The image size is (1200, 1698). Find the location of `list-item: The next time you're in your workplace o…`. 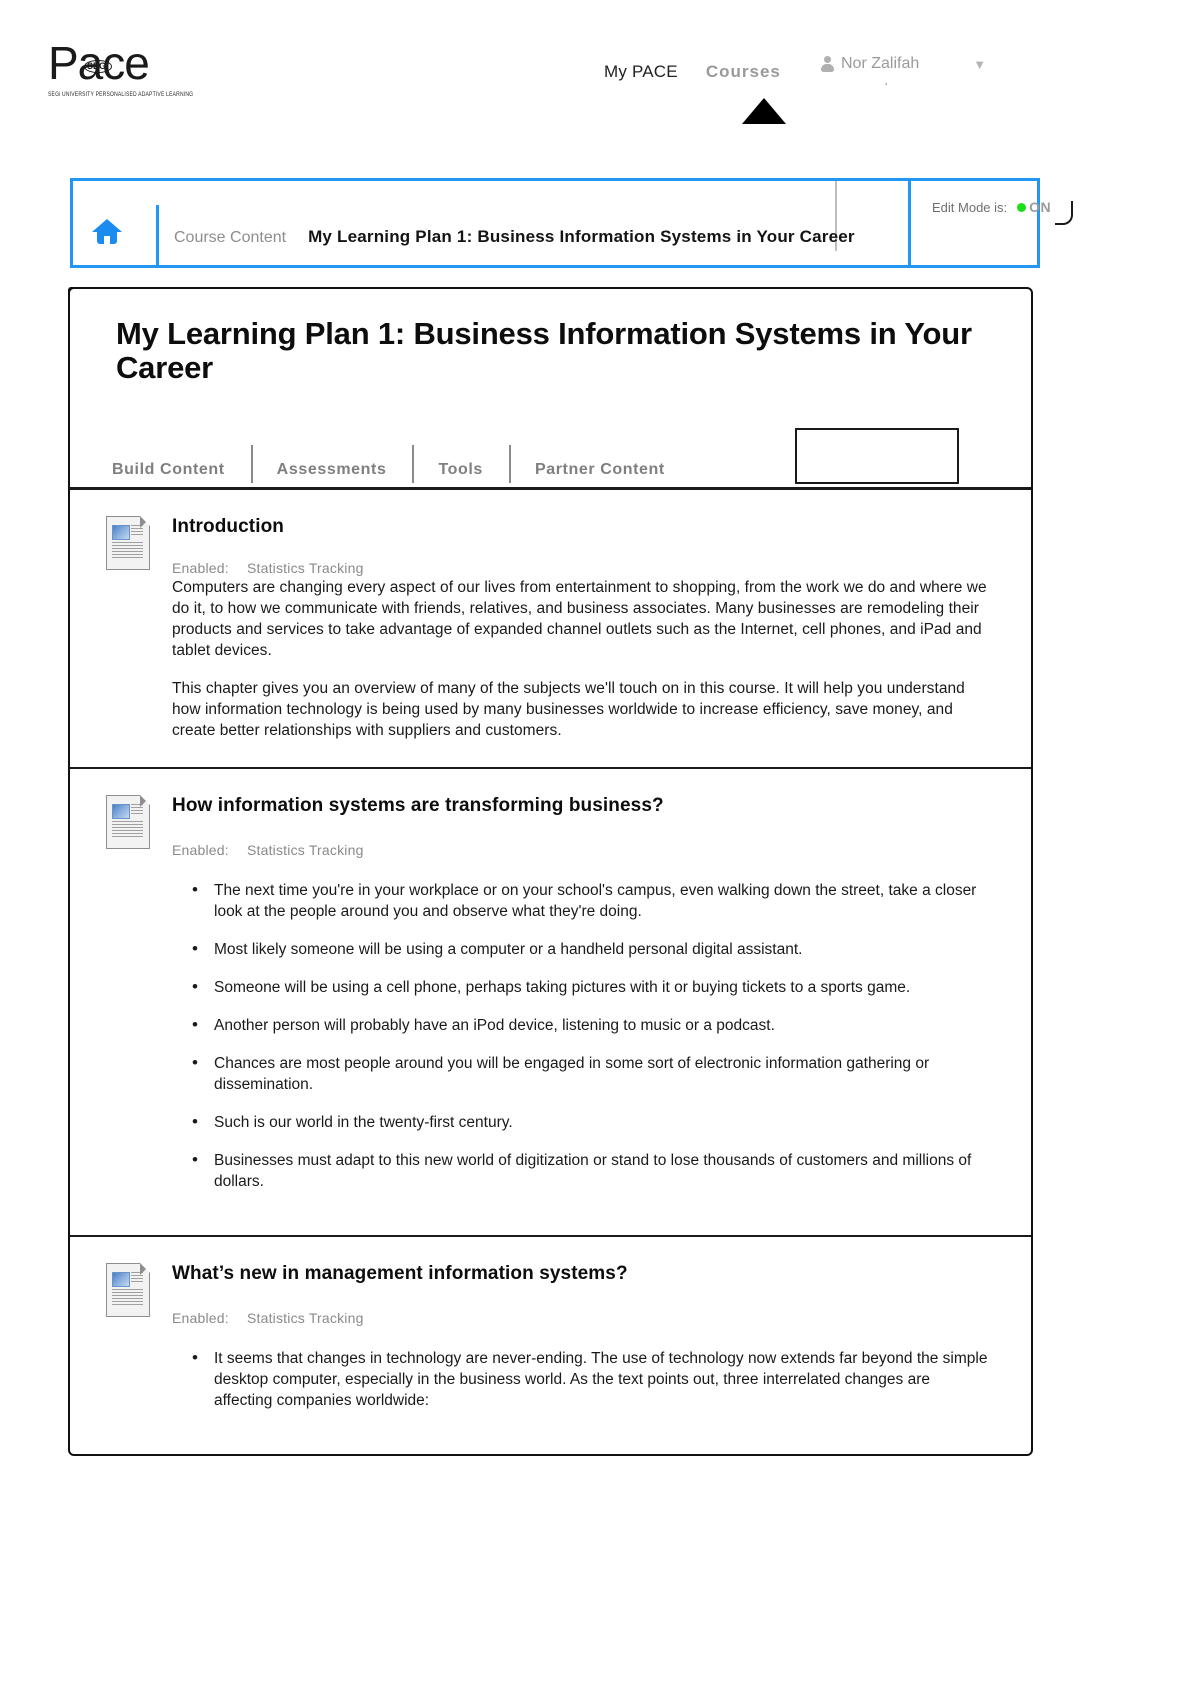

list-item: The next time you're in your workplace o… is located at coordinates (591, 900).